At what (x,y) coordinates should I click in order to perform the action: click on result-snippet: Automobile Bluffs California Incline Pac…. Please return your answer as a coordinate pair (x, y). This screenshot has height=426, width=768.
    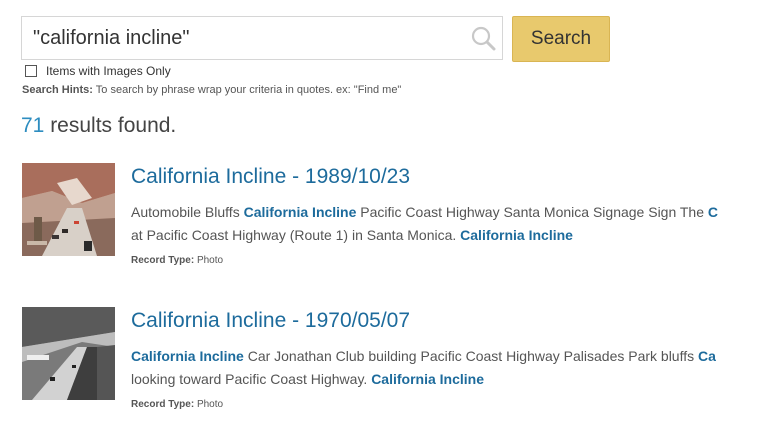
    Looking at the image, I should click on (449, 224).